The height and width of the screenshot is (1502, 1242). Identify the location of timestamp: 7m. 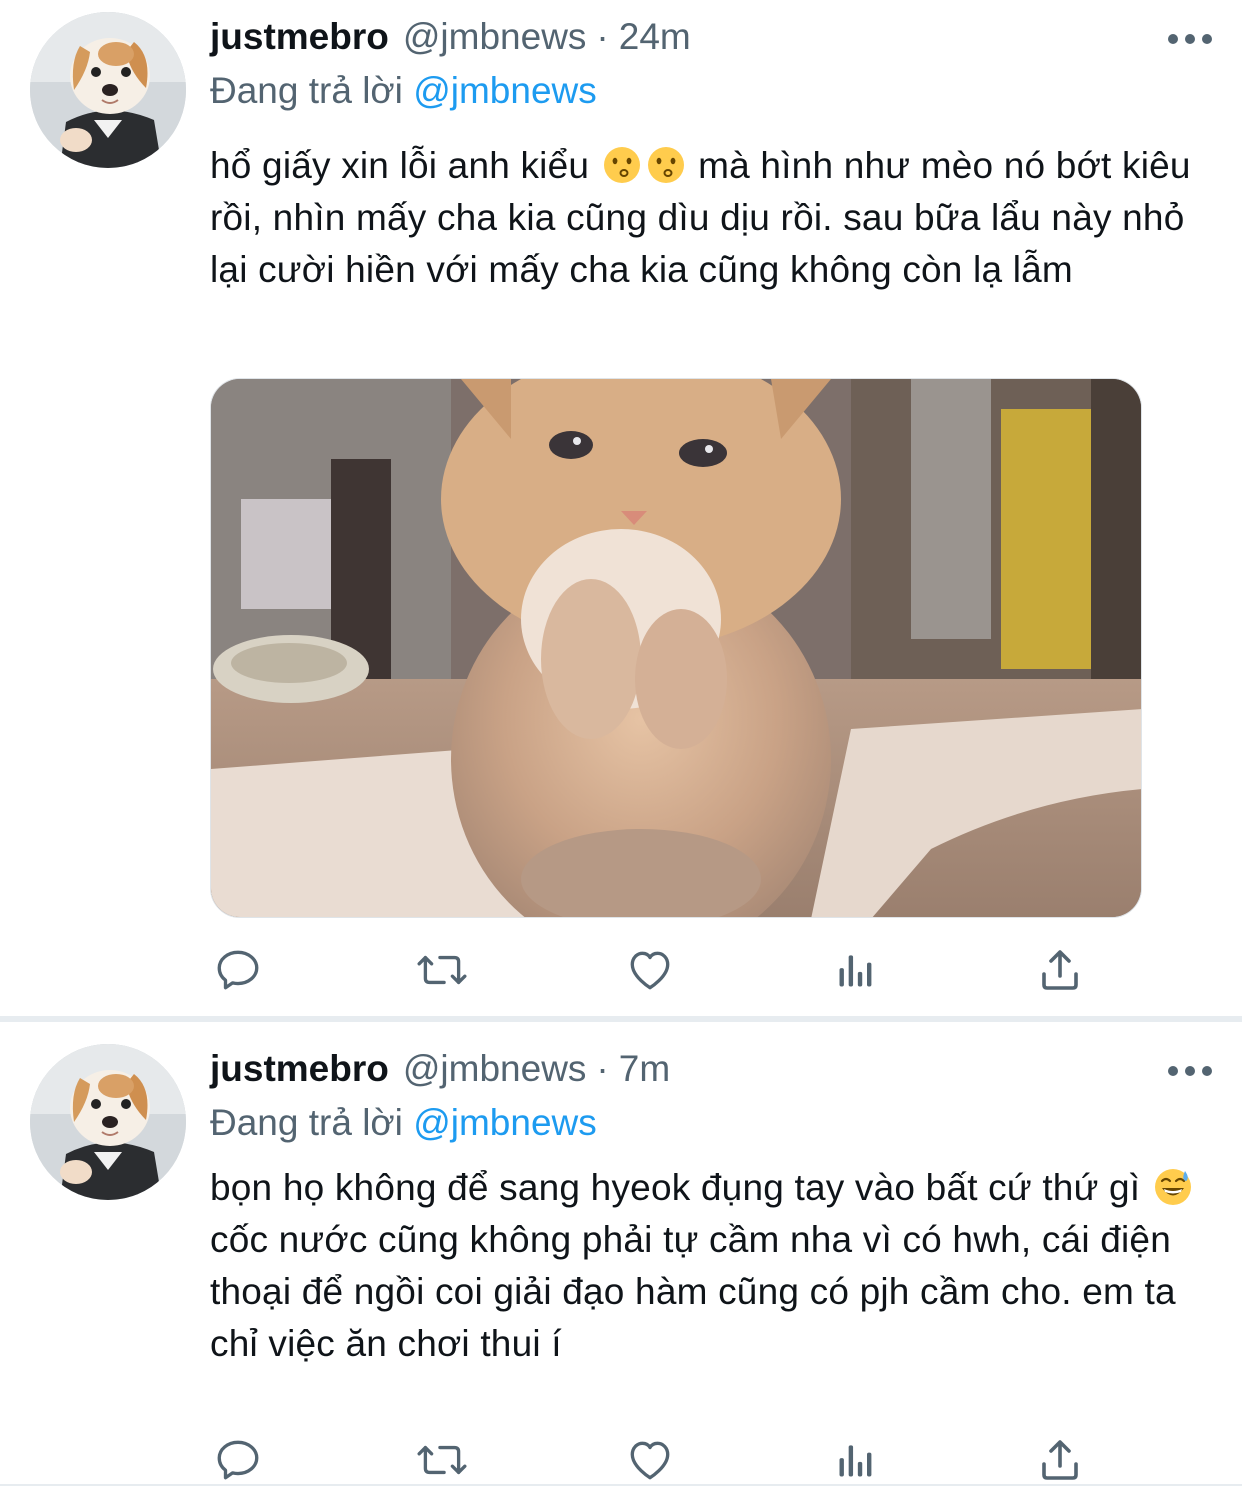
(644, 1069).